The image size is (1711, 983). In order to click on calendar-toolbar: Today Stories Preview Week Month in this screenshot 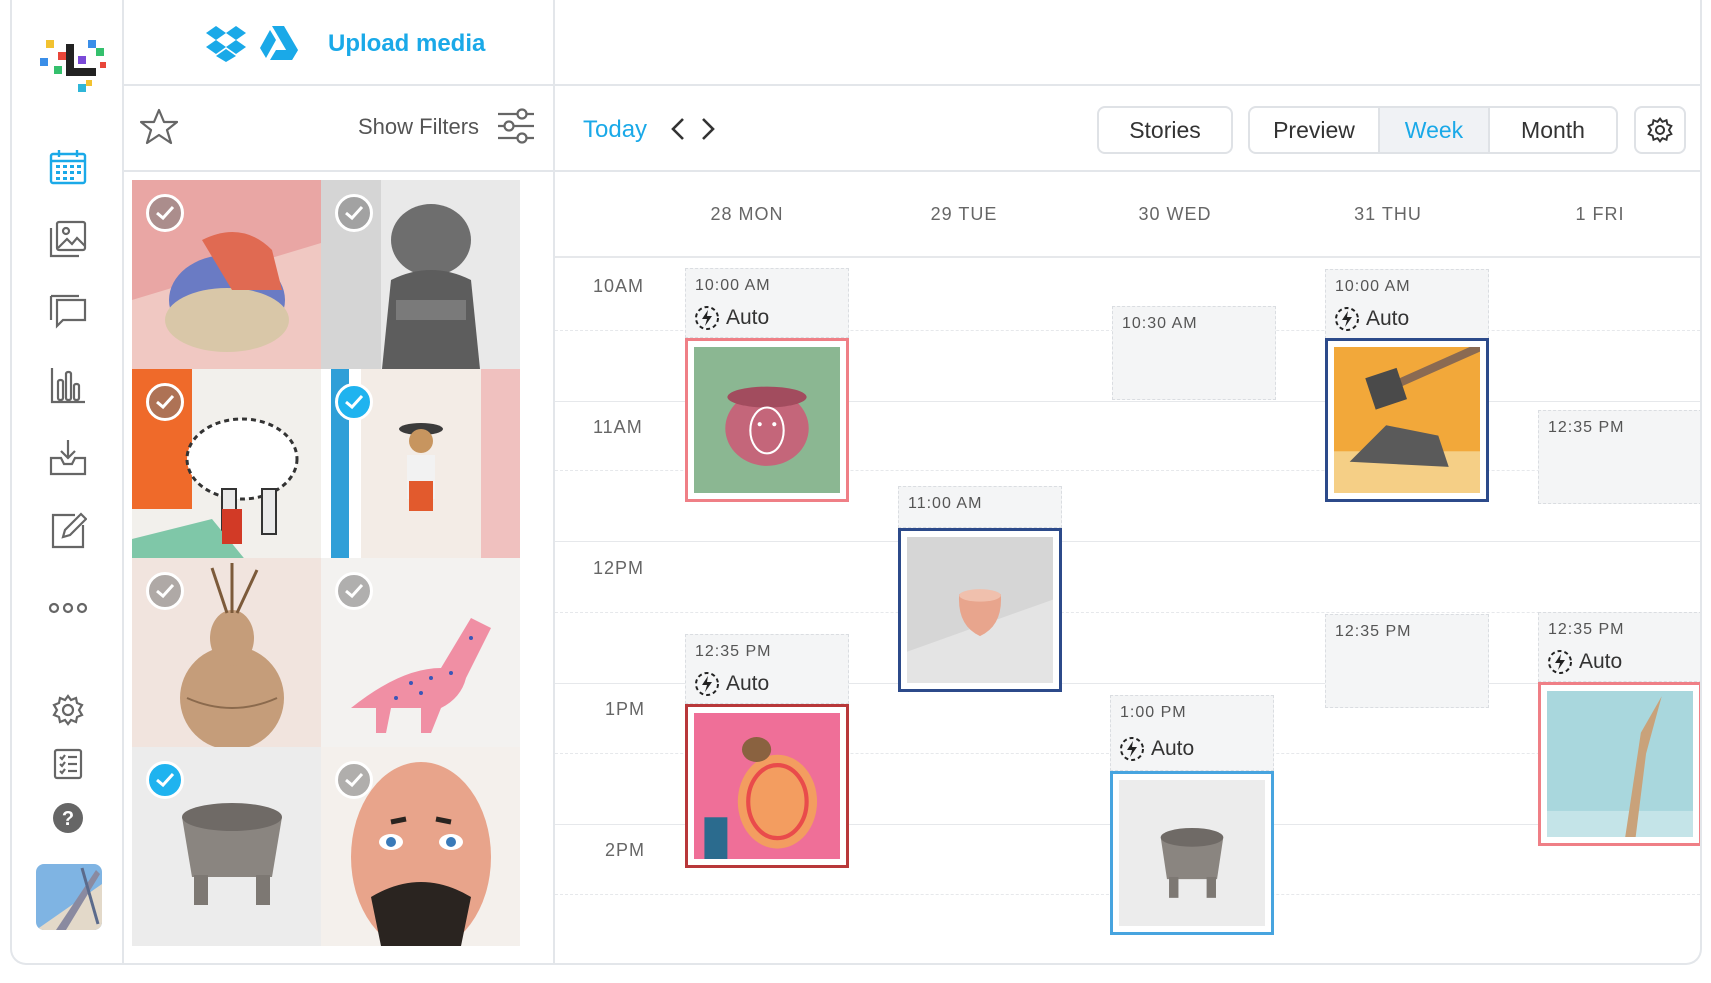, I will do `click(1127, 129)`.